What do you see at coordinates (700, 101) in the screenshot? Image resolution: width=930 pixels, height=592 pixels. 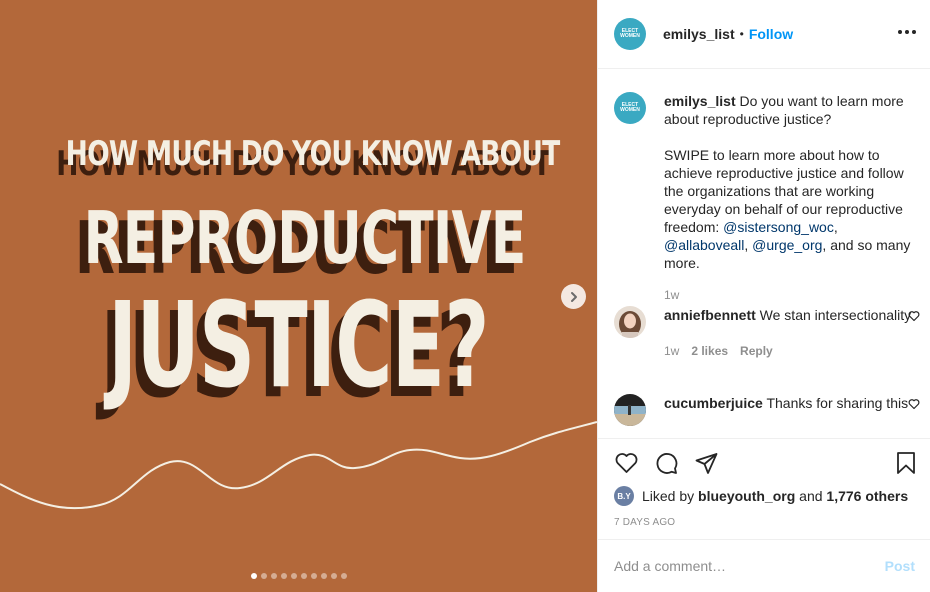 I see `caption-username: emilys_list` at bounding box center [700, 101].